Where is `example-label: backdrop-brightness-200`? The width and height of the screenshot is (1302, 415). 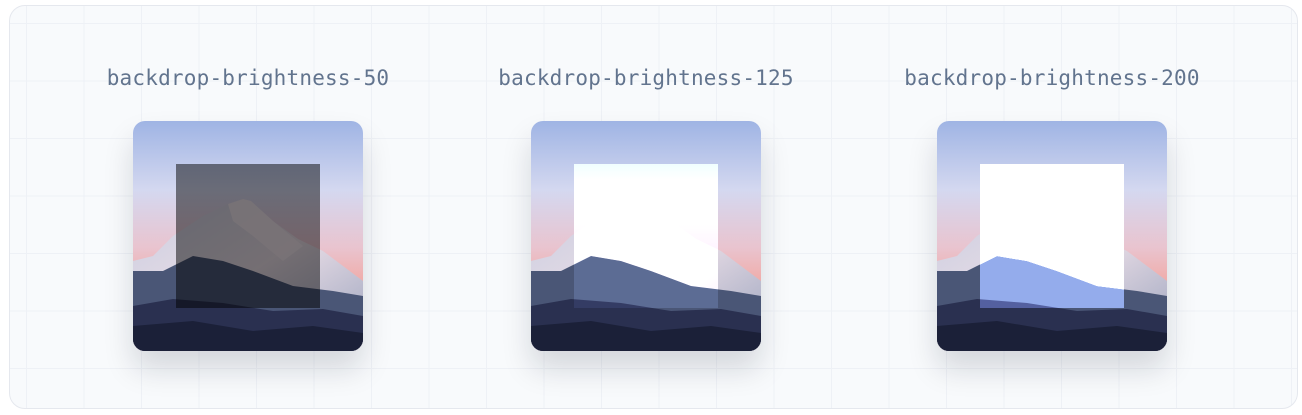 example-label: backdrop-brightness-200 is located at coordinates (1052, 78).